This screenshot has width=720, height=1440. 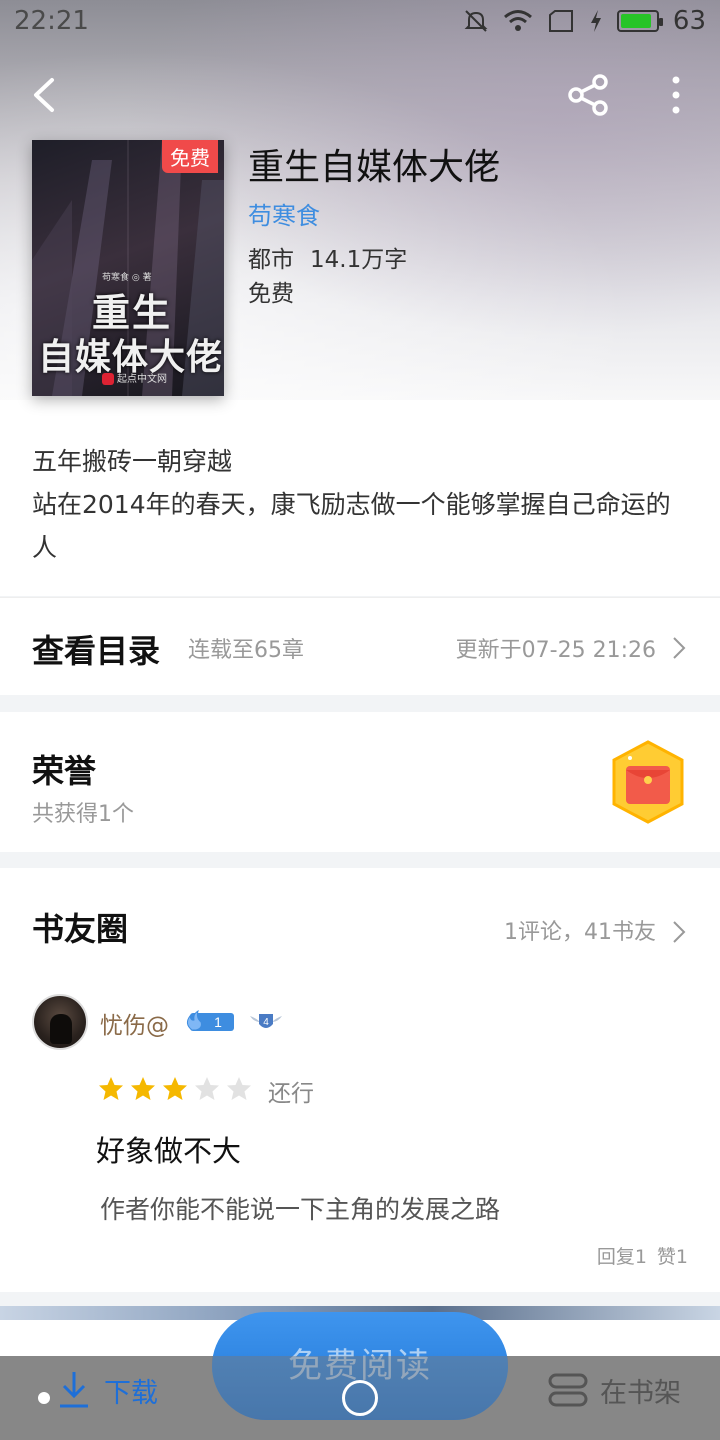 What do you see at coordinates (132, 461) in the screenshot?
I see `intro-line-1: 五年搬砖一朝穿越` at bounding box center [132, 461].